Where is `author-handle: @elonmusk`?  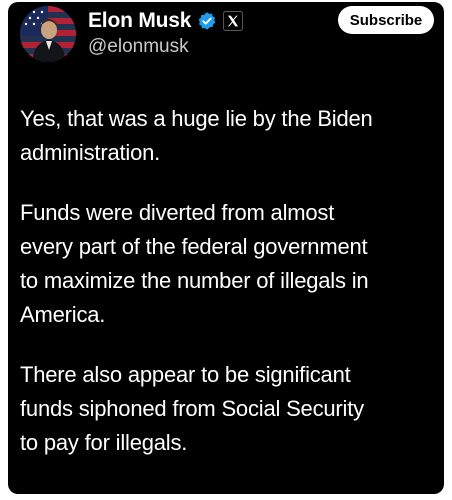
author-handle: @elonmusk is located at coordinates (138, 47).